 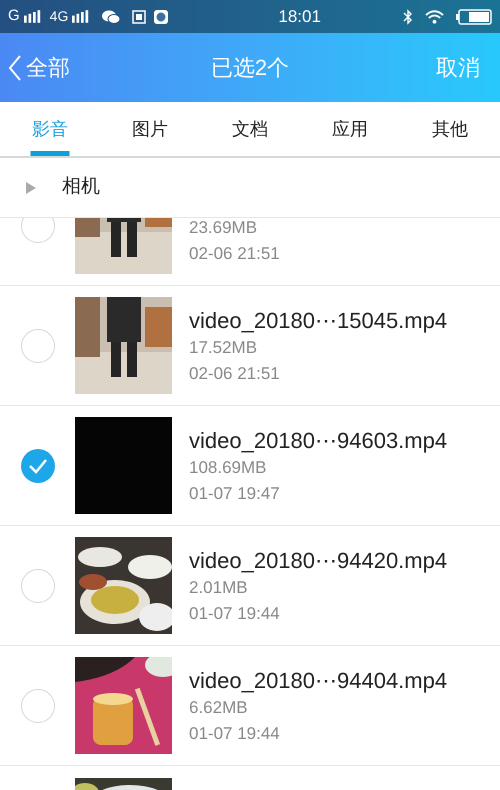 What do you see at coordinates (14, 16) in the screenshot?
I see `network-label: G` at bounding box center [14, 16].